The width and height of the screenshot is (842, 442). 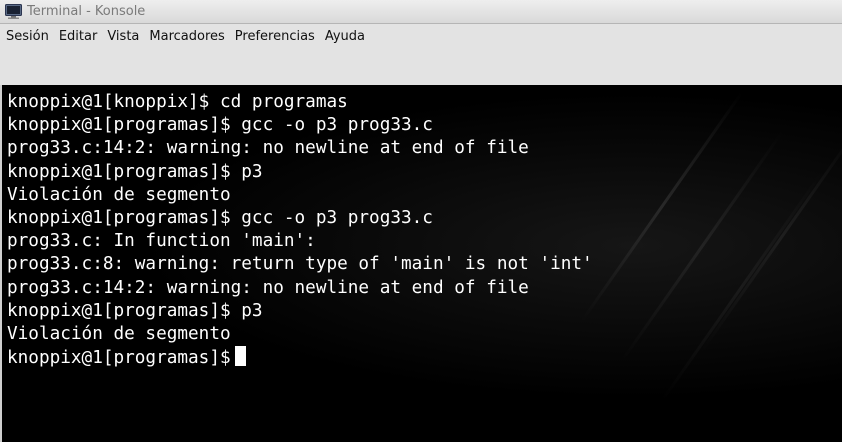 What do you see at coordinates (421, 12) in the screenshot?
I see `title-bar: Terminal - Konsole` at bounding box center [421, 12].